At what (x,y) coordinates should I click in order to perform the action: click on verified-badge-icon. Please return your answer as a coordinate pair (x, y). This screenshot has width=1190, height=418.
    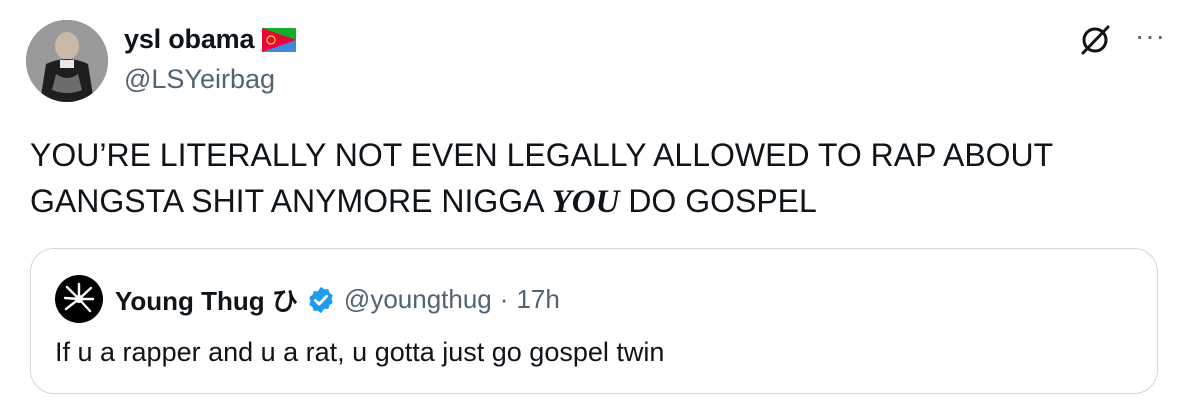
    Looking at the image, I should click on (321, 300).